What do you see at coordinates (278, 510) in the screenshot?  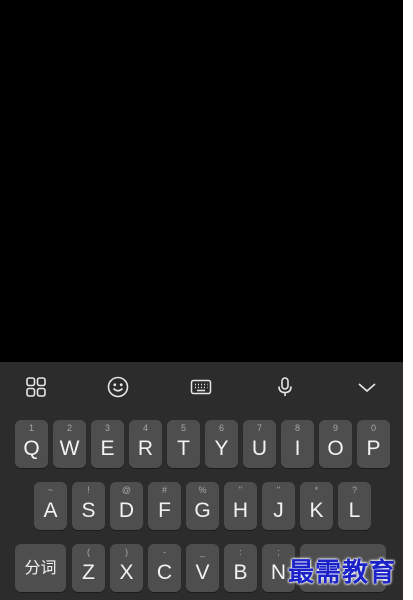 I see `key-label: J` at bounding box center [278, 510].